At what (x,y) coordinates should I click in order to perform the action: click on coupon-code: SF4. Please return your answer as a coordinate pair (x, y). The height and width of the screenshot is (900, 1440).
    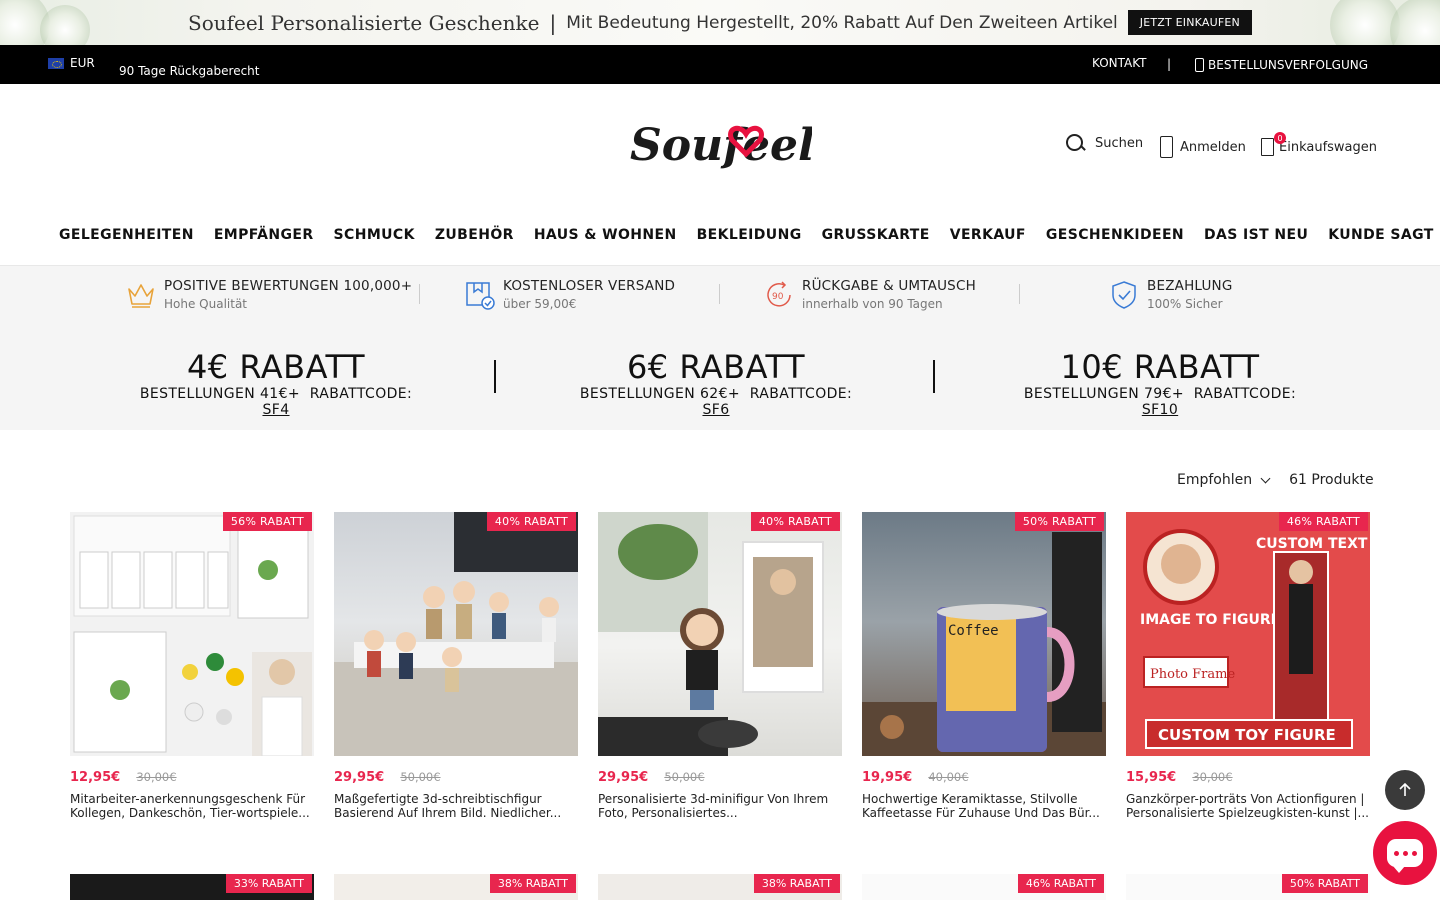
    Looking at the image, I should click on (275, 410).